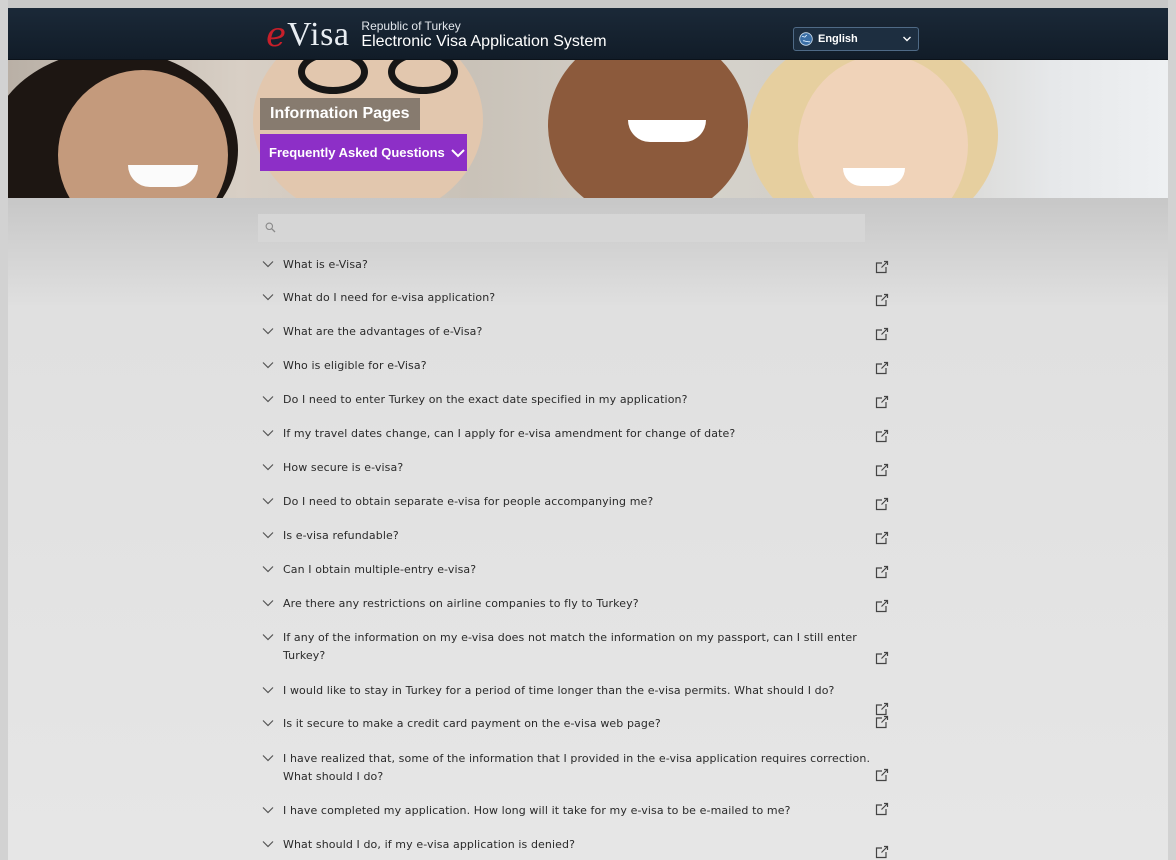  What do you see at coordinates (484, 41) in the screenshot?
I see `logo-title: Electronic Visa Application System` at bounding box center [484, 41].